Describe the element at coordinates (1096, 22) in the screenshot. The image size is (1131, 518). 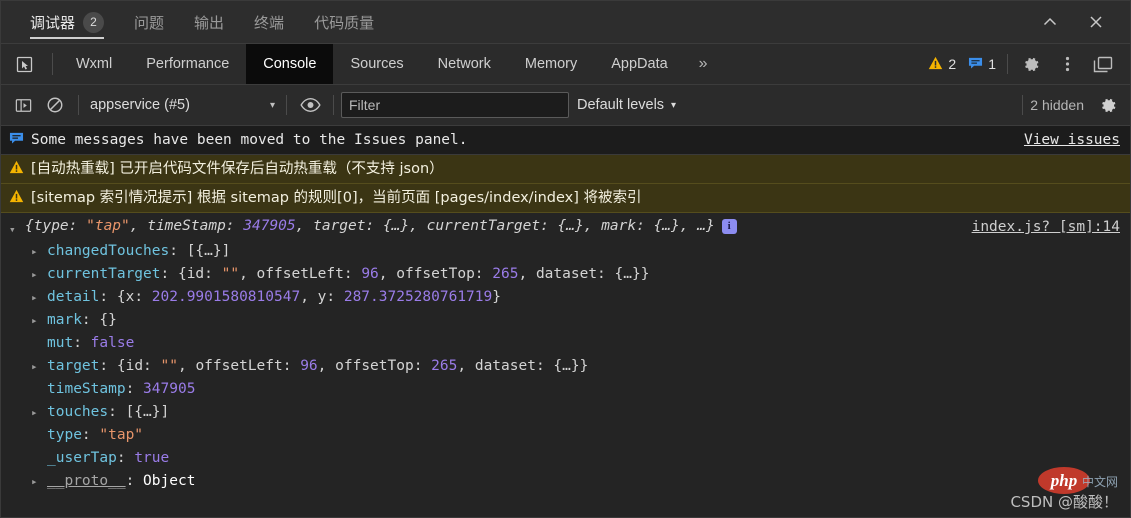
I see `close-icon` at that location.